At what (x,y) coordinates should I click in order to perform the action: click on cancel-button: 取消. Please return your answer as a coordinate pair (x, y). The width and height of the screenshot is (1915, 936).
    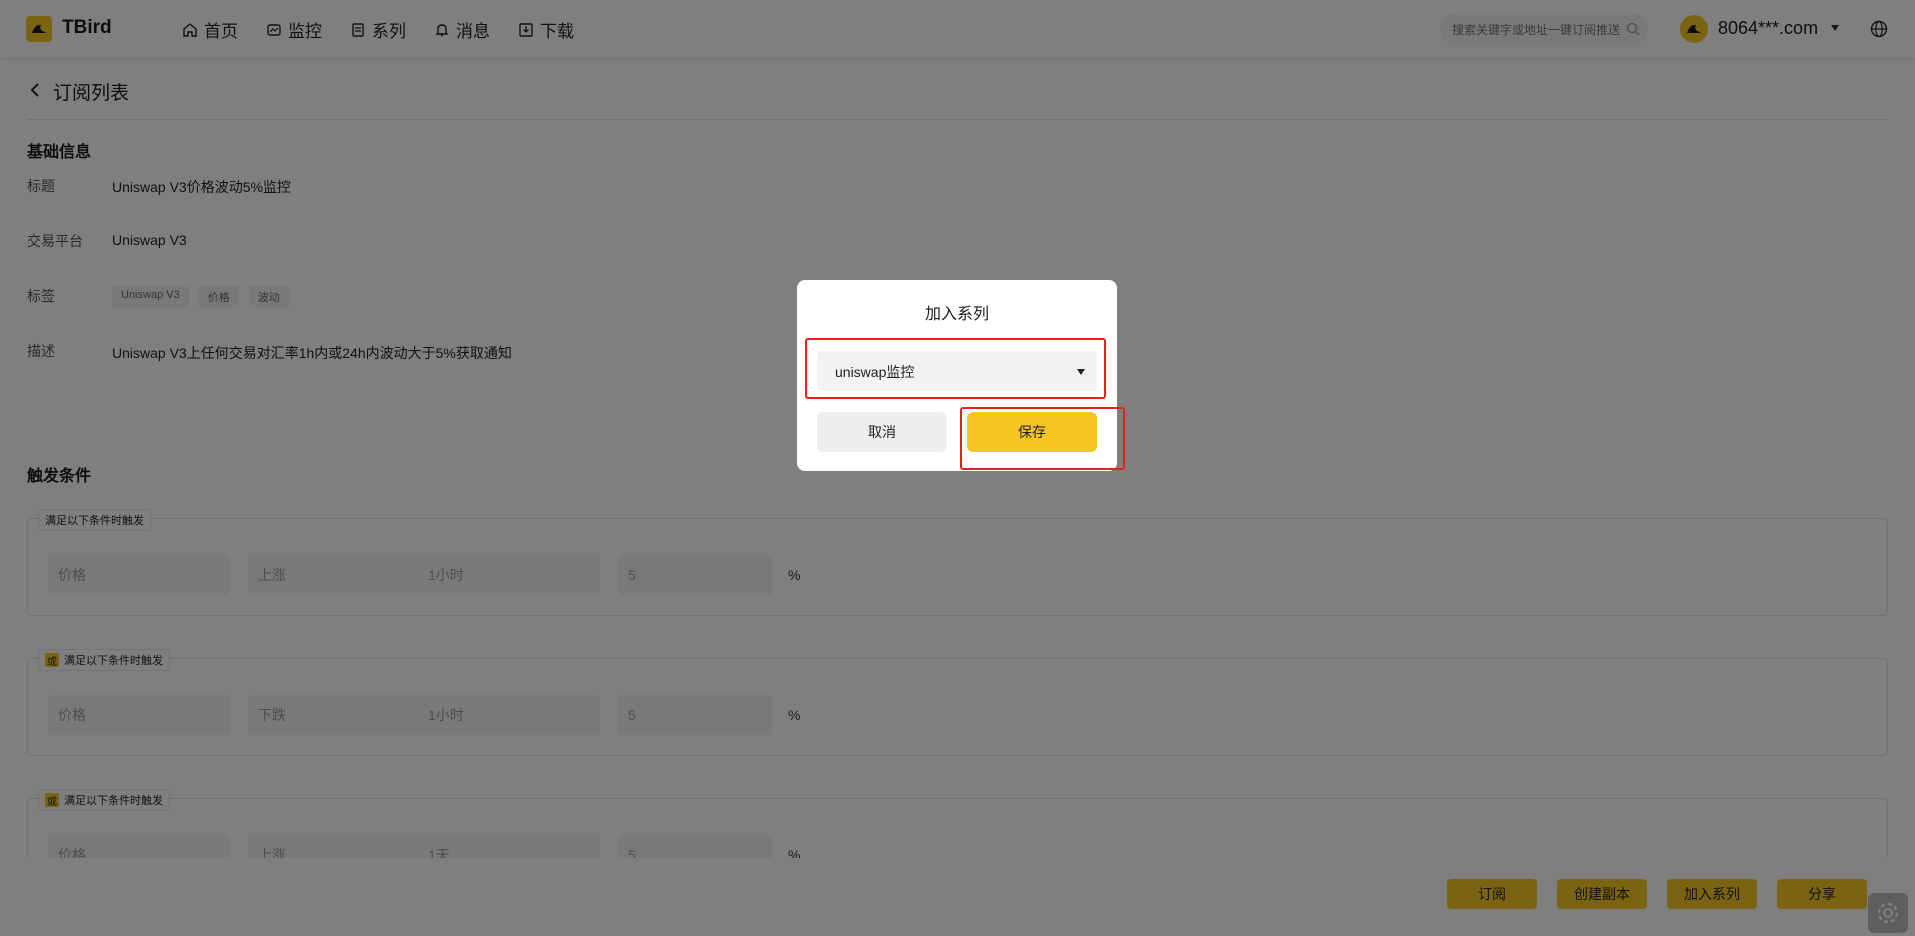
    Looking at the image, I should click on (882, 432).